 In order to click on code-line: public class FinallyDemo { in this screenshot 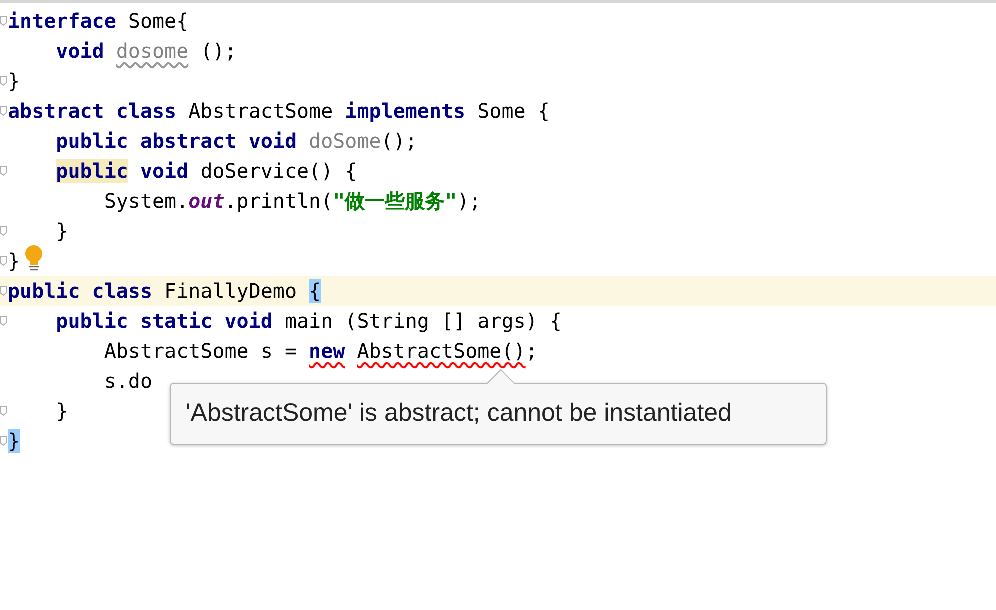, I will do `click(165, 291)`.